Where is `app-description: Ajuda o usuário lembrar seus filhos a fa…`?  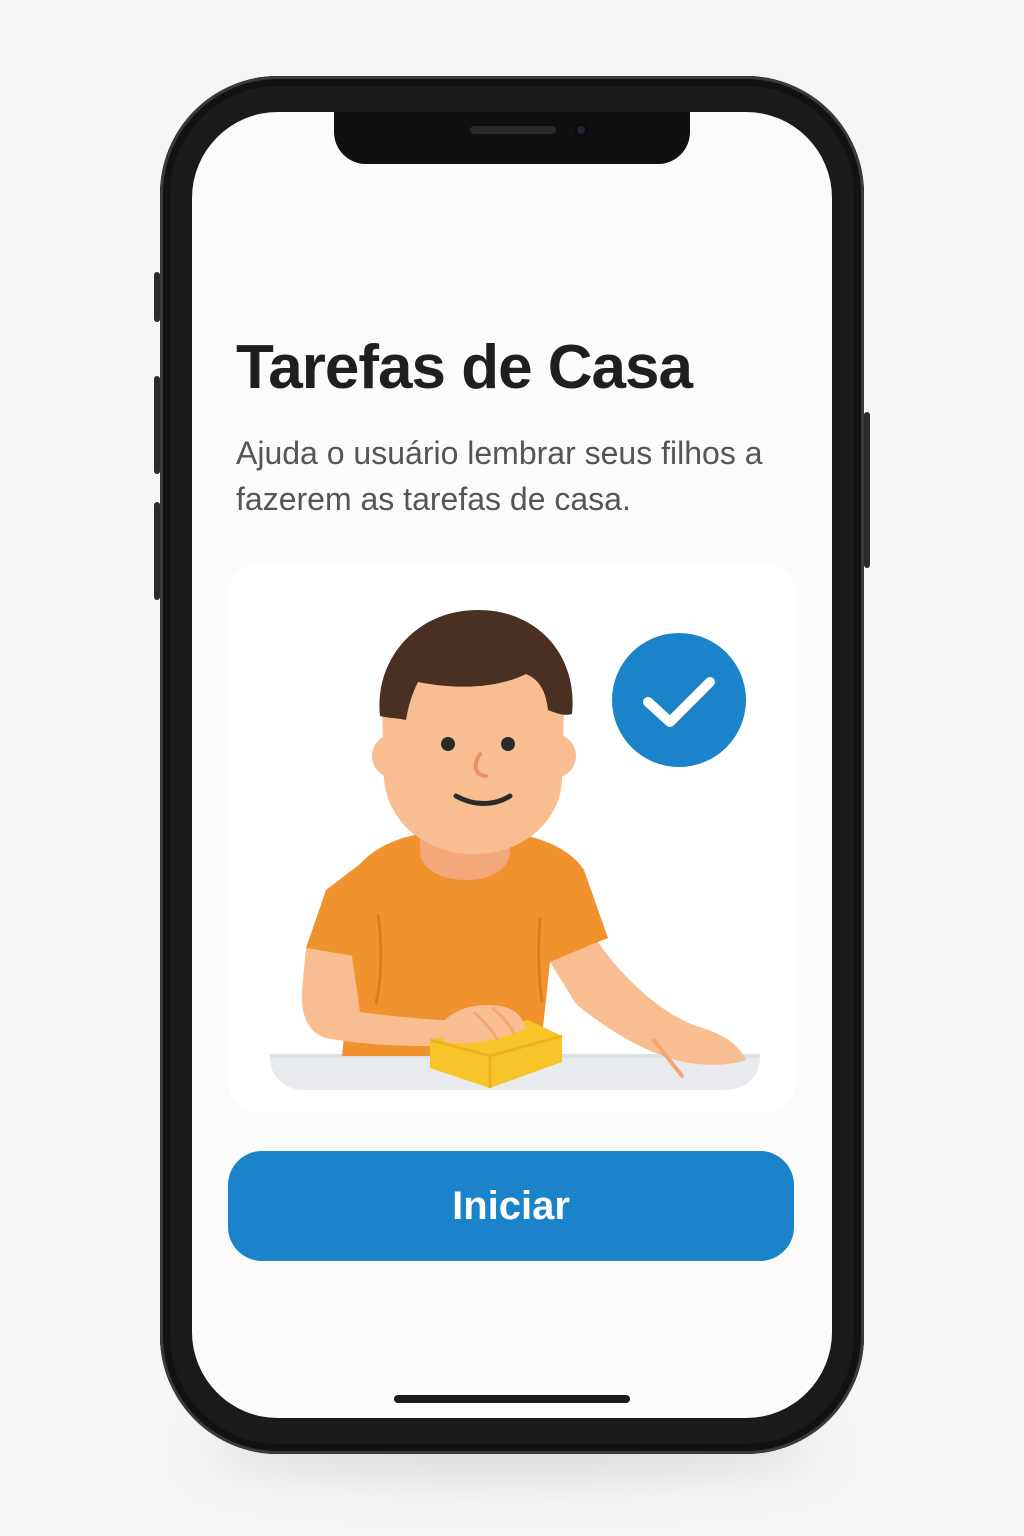 app-description: Ajuda o usuário lembrar seus filhos a fa… is located at coordinates (499, 476).